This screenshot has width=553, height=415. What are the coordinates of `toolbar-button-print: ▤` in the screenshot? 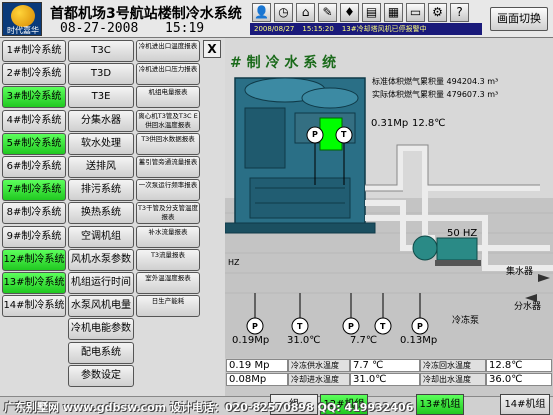 It's located at (371, 12).